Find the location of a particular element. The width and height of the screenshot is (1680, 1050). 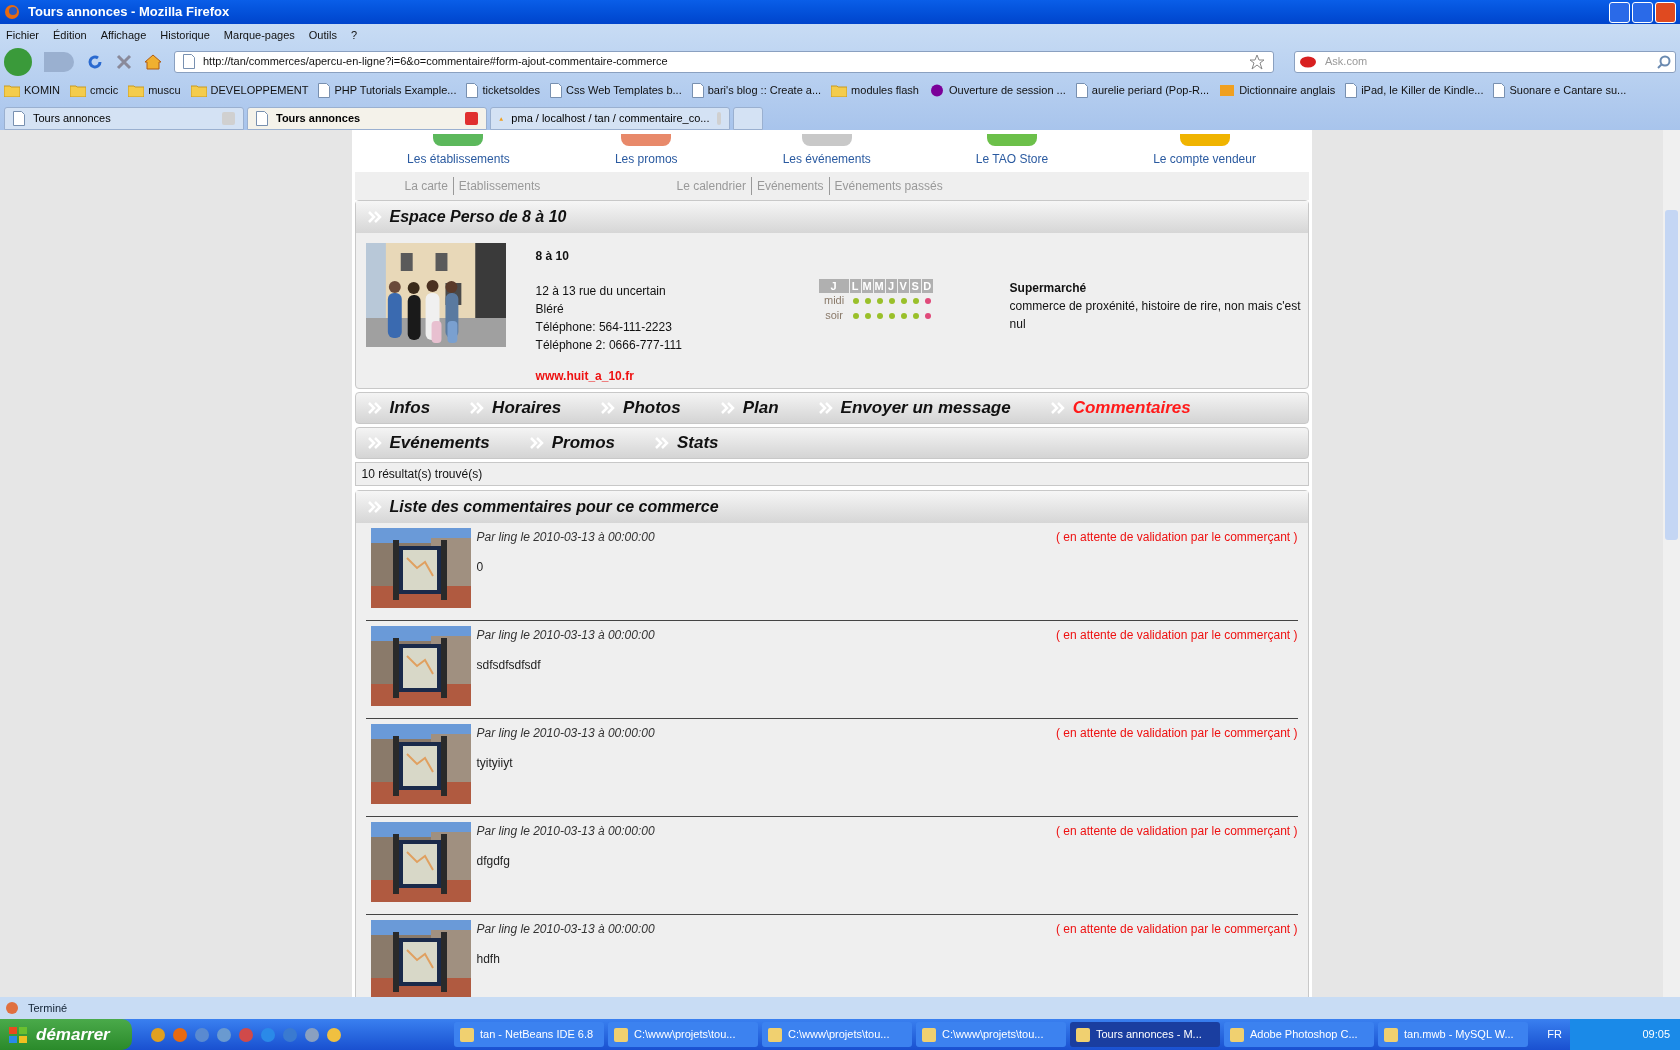

bookmark: muscu is located at coordinates (154, 90).